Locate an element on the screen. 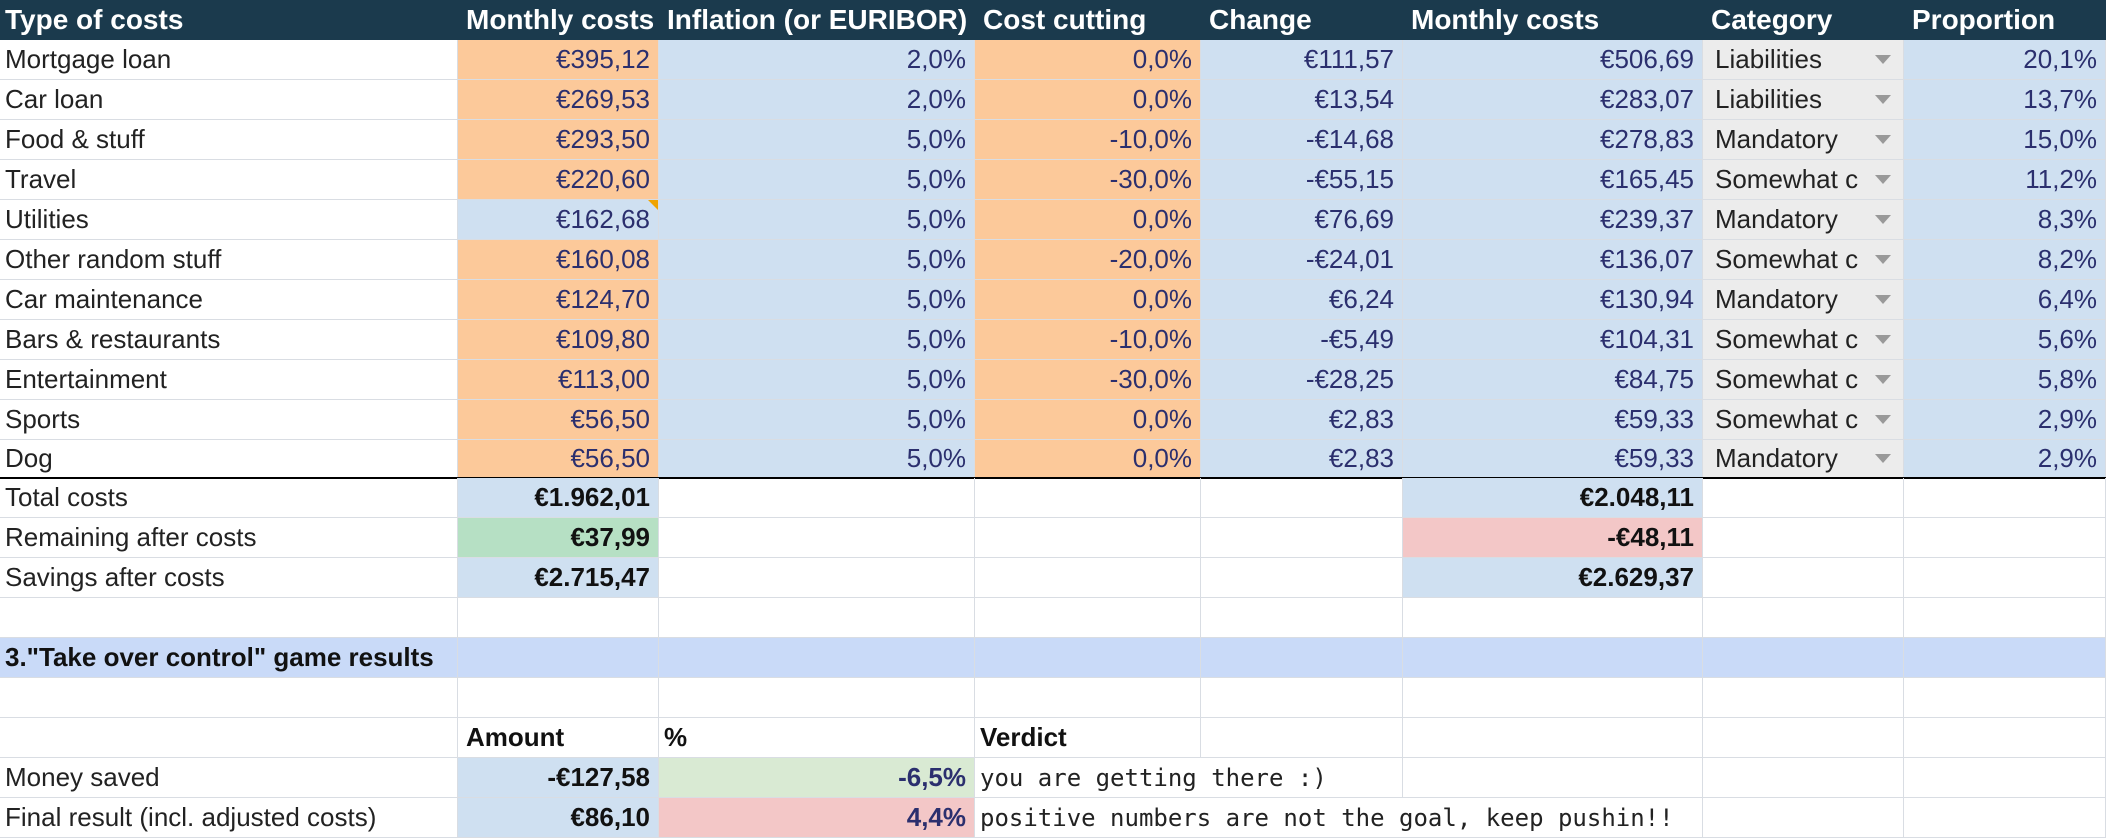 This screenshot has height=838, width=2106. adjusted-cost-cell: €84,75 is located at coordinates (1553, 380).